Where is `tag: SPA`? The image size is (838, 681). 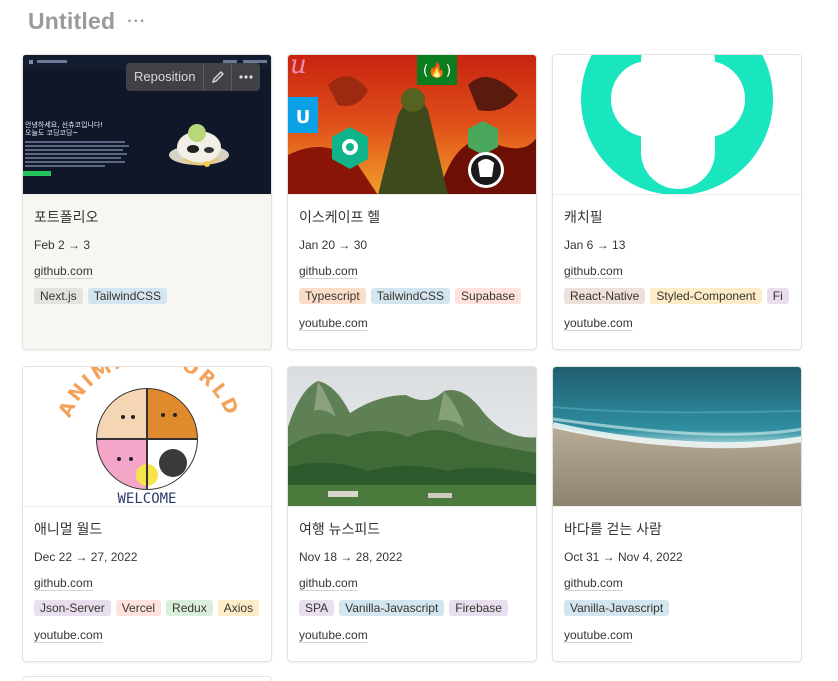
tag: SPA is located at coordinates (317, 608).